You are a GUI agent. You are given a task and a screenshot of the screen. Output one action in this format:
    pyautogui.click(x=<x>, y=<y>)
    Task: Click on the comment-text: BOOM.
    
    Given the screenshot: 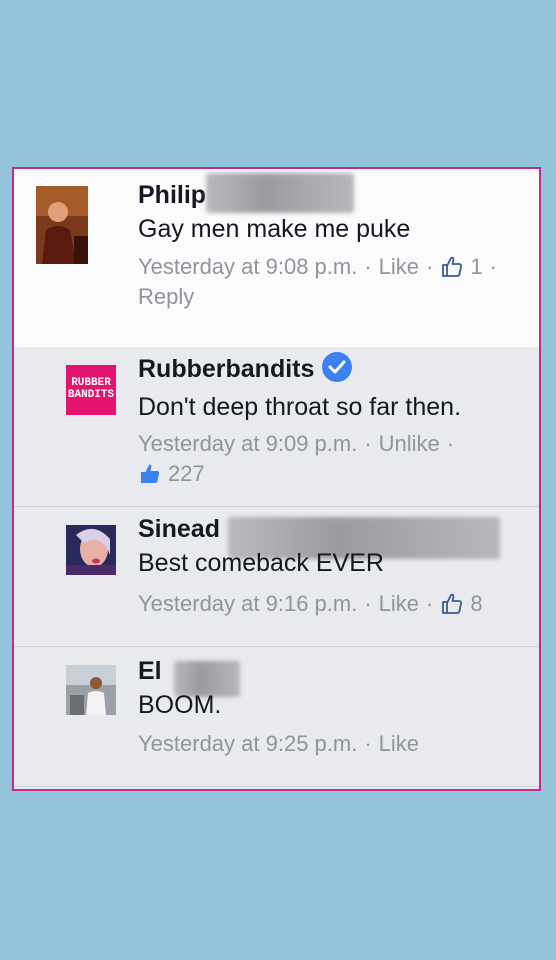 What is the action you would take?
    pyautogui.click(x=180, y=705)
    